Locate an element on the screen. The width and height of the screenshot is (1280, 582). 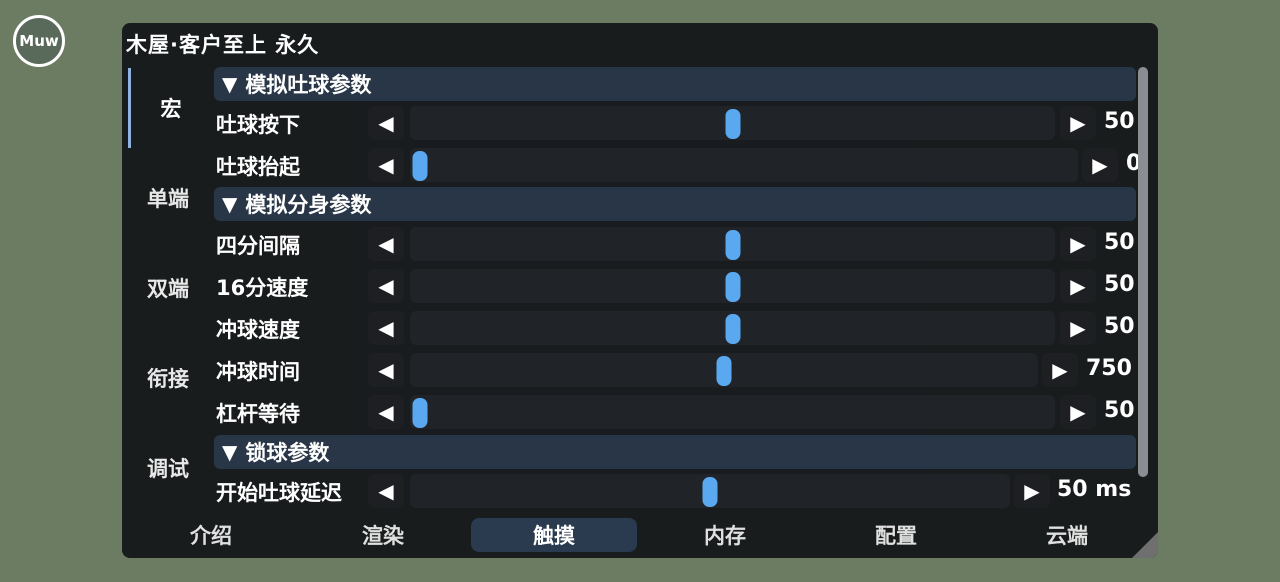
slider-label: 16分速度 is located at coordinates (262, 288).